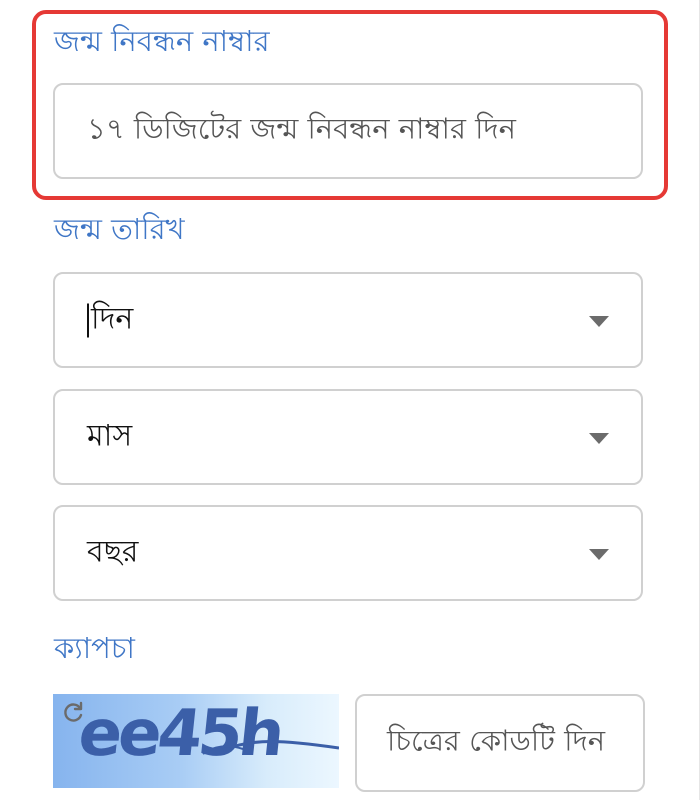 This screenshot has width=700, height=800. I want to click on month-select-value: মাস, so click(110, 436).